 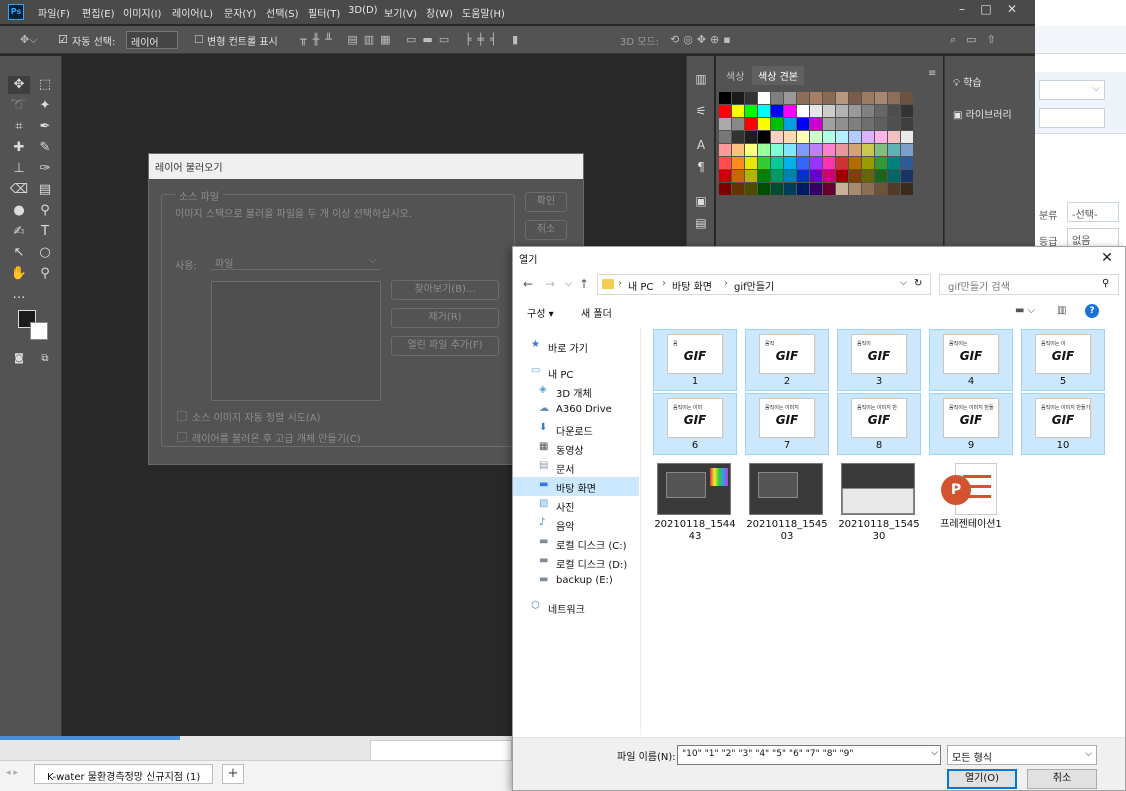 What do you see at coordinates (701, 80) in the screenshot?
I see `histogram-icon: ▥` at bounding box center [701, 80].